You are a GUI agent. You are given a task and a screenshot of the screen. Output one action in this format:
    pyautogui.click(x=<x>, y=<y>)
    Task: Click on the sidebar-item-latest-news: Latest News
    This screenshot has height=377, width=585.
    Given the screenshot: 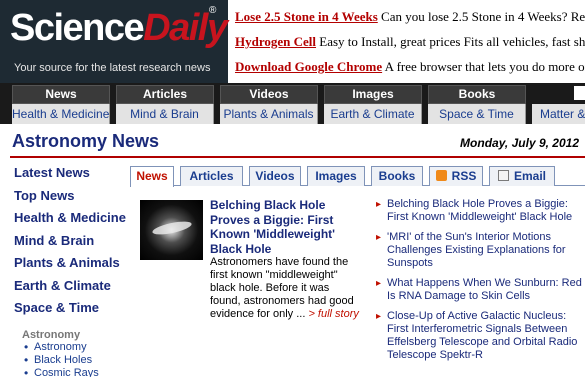 What is the action you would take?
    pyautogui.click(x=69, y=176)
    